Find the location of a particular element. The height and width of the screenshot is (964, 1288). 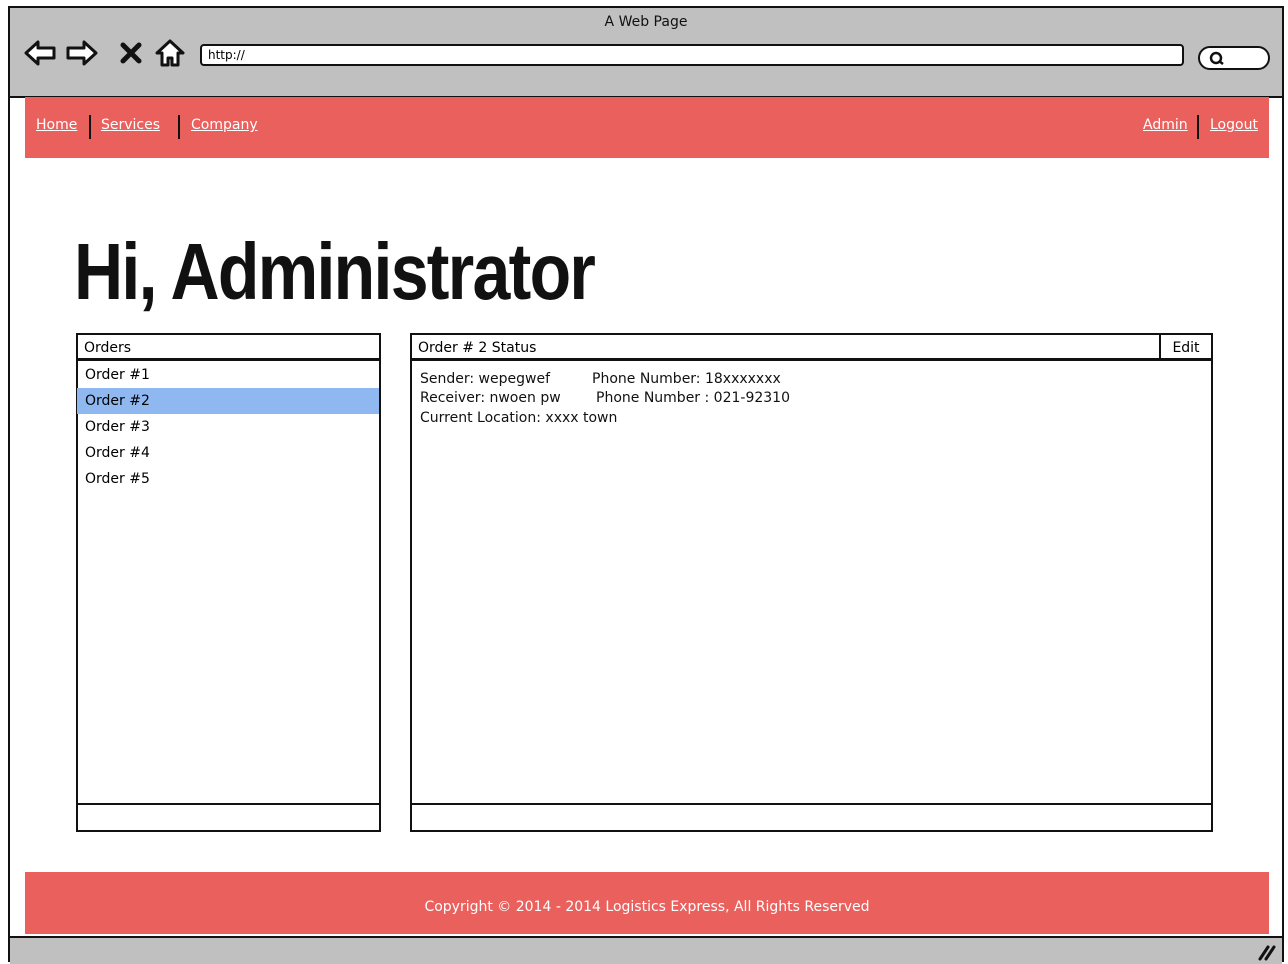

nav-admin-link: Admin is located at coordinates (1165, 125).